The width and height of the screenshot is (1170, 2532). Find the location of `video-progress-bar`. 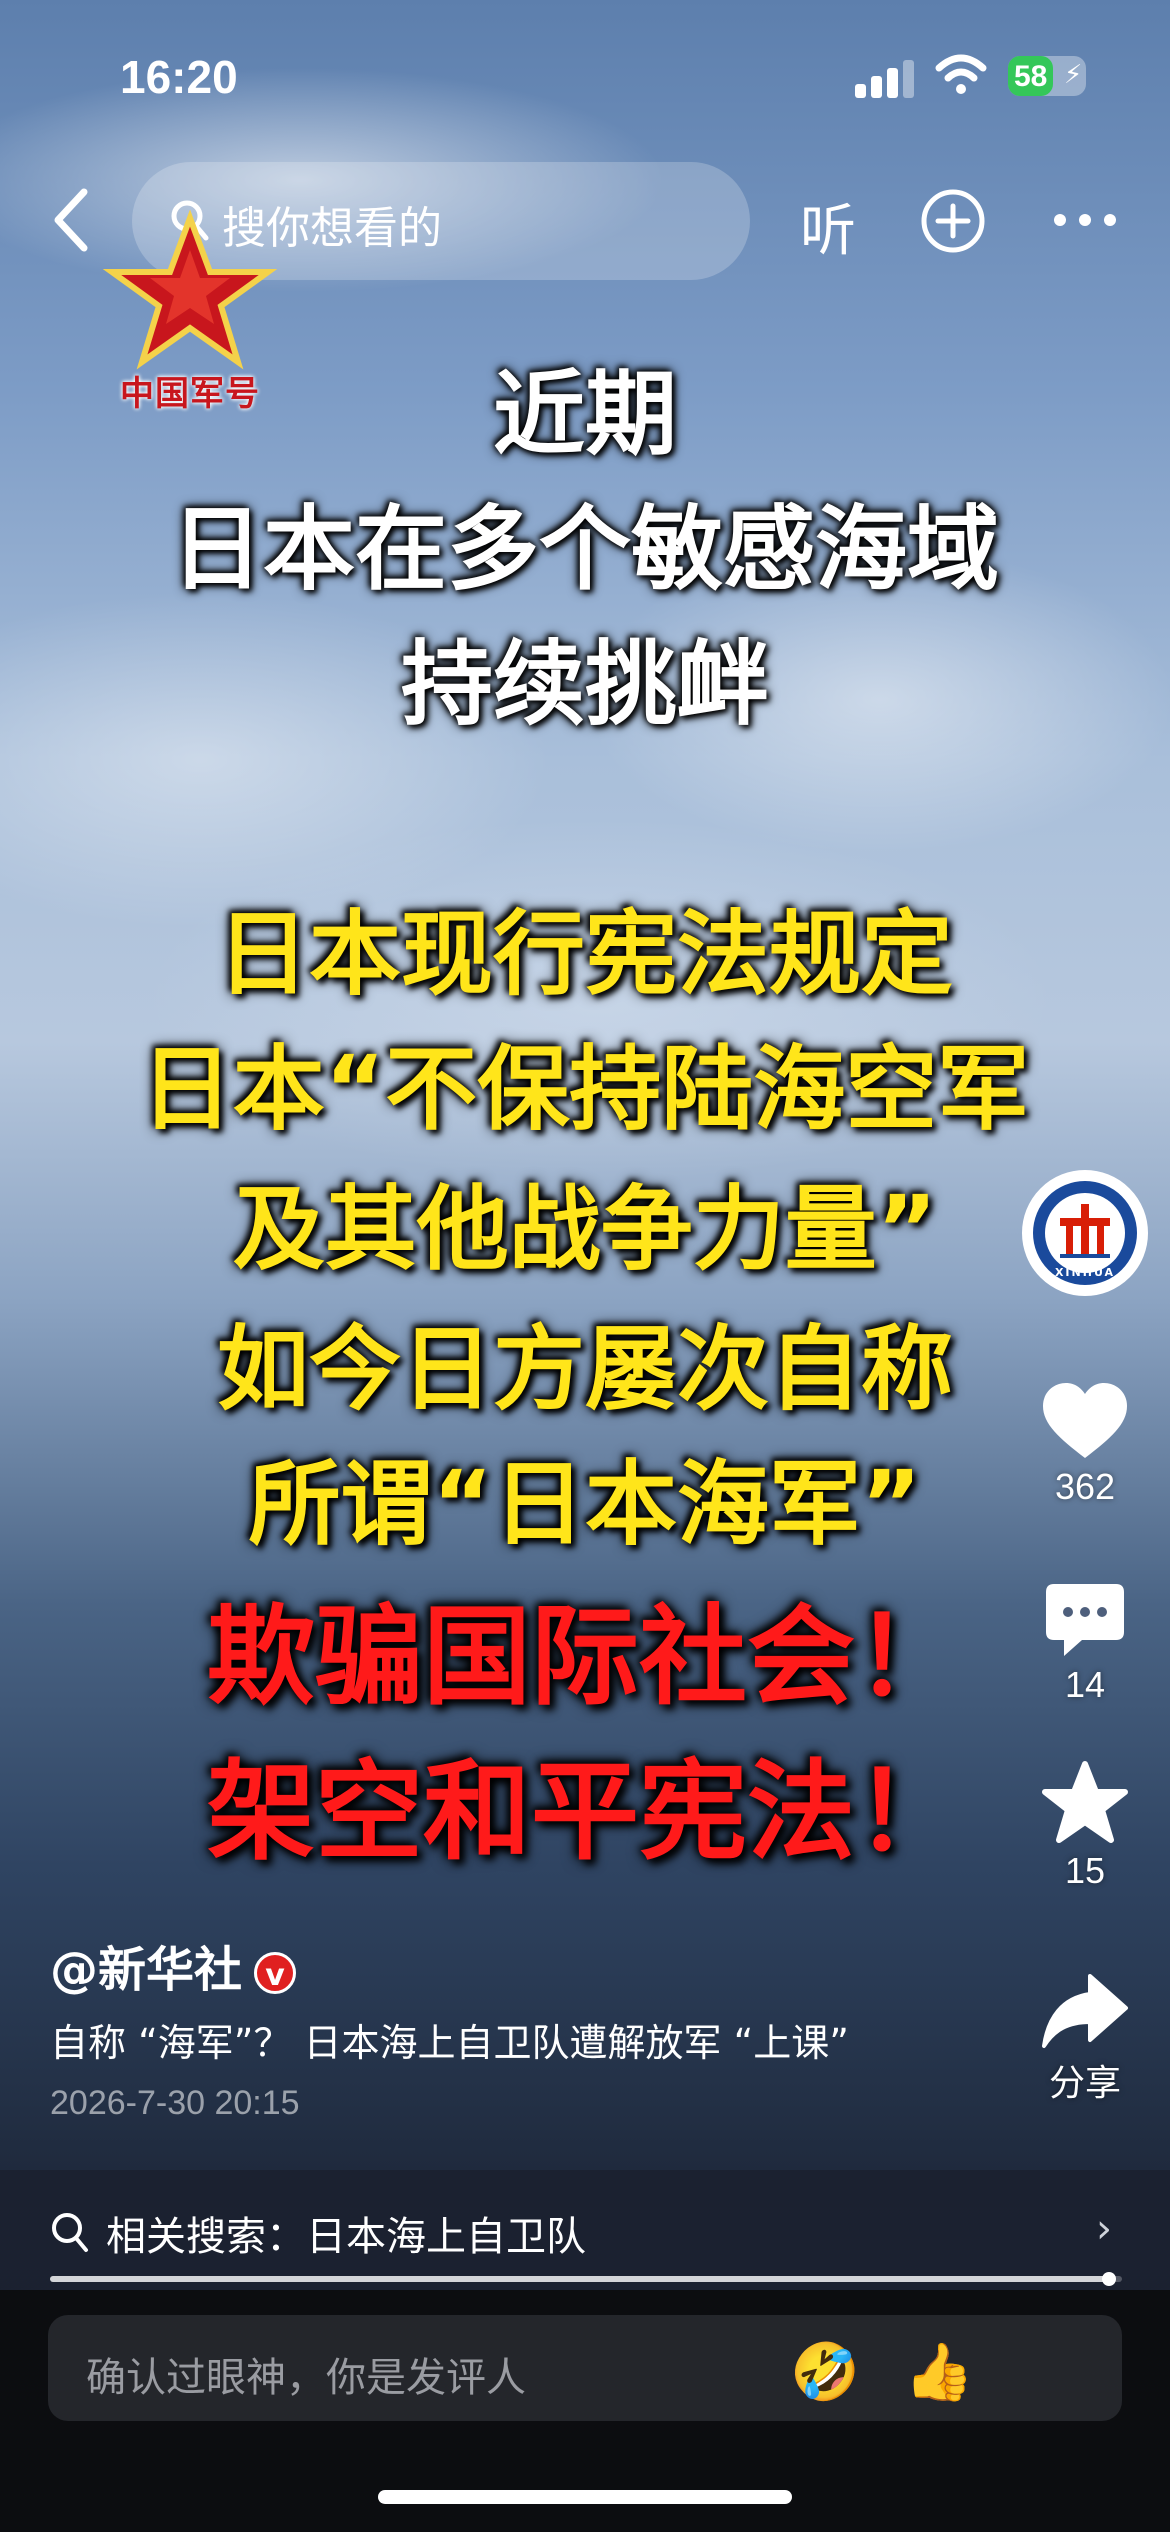

video-progress-bar is located at coordinates (586, 2279).